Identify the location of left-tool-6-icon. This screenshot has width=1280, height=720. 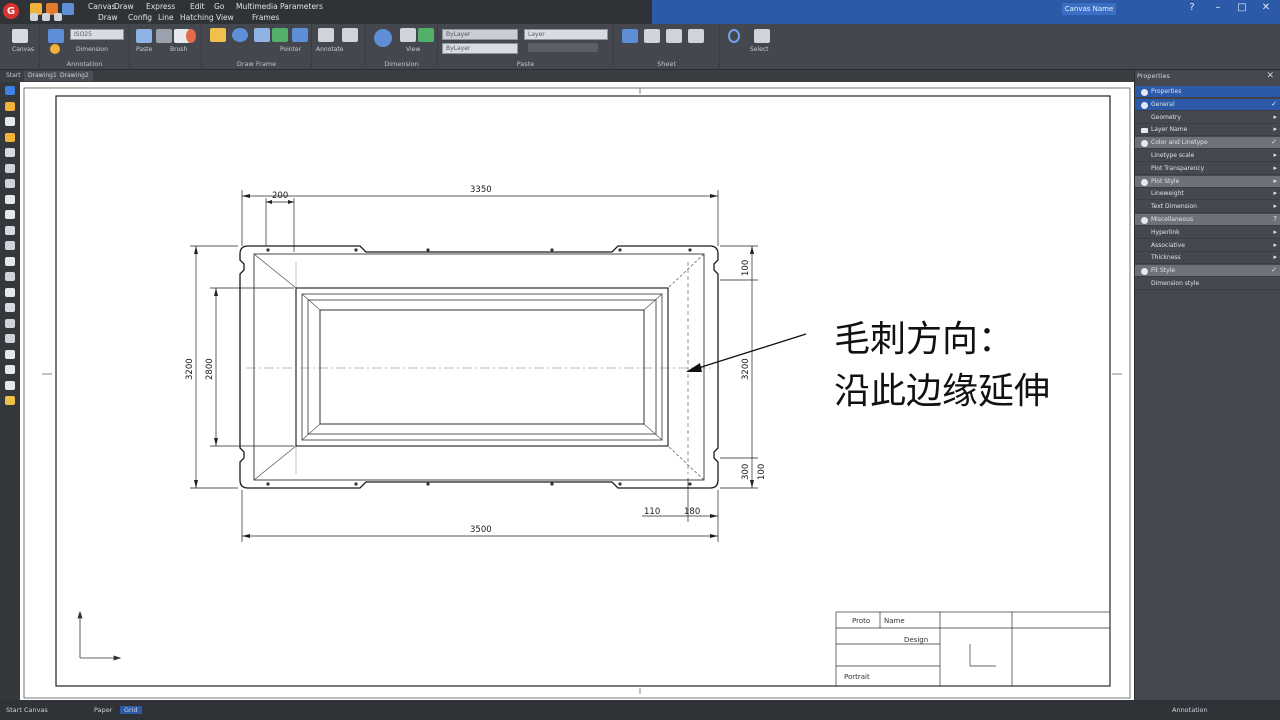
(10, 183).